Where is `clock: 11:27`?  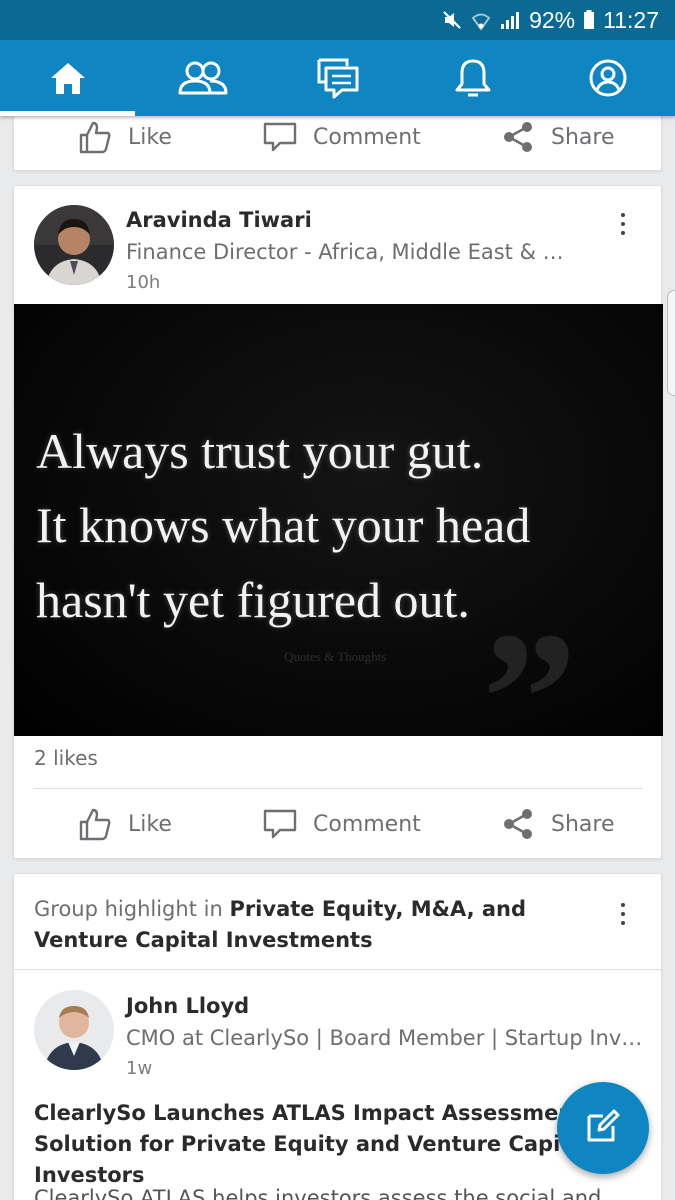 clock: 11:27 is located at coordinates (631, 19).